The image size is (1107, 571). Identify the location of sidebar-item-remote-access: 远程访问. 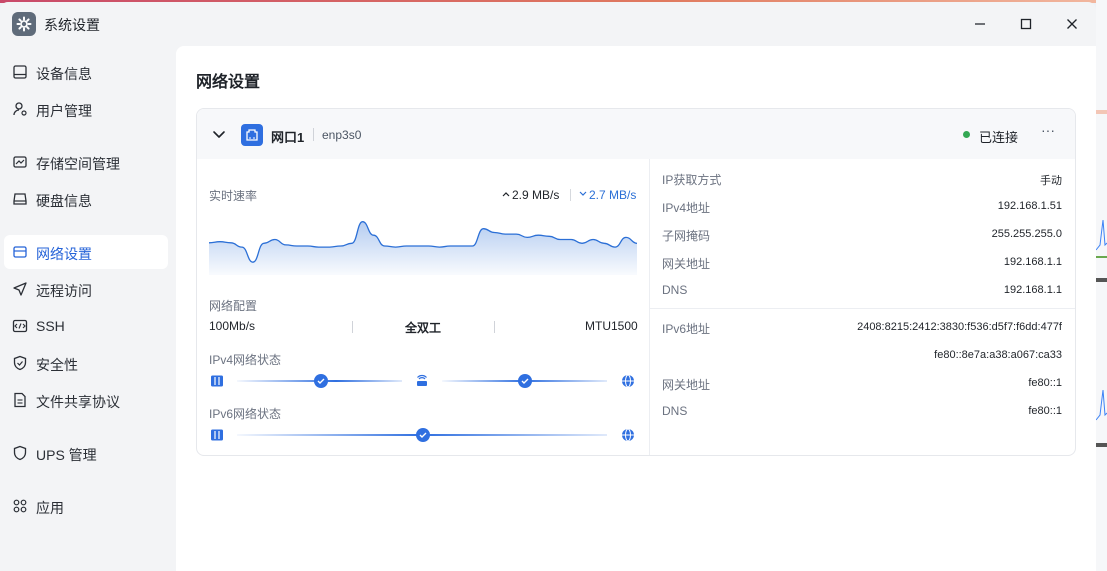
(86, 289).